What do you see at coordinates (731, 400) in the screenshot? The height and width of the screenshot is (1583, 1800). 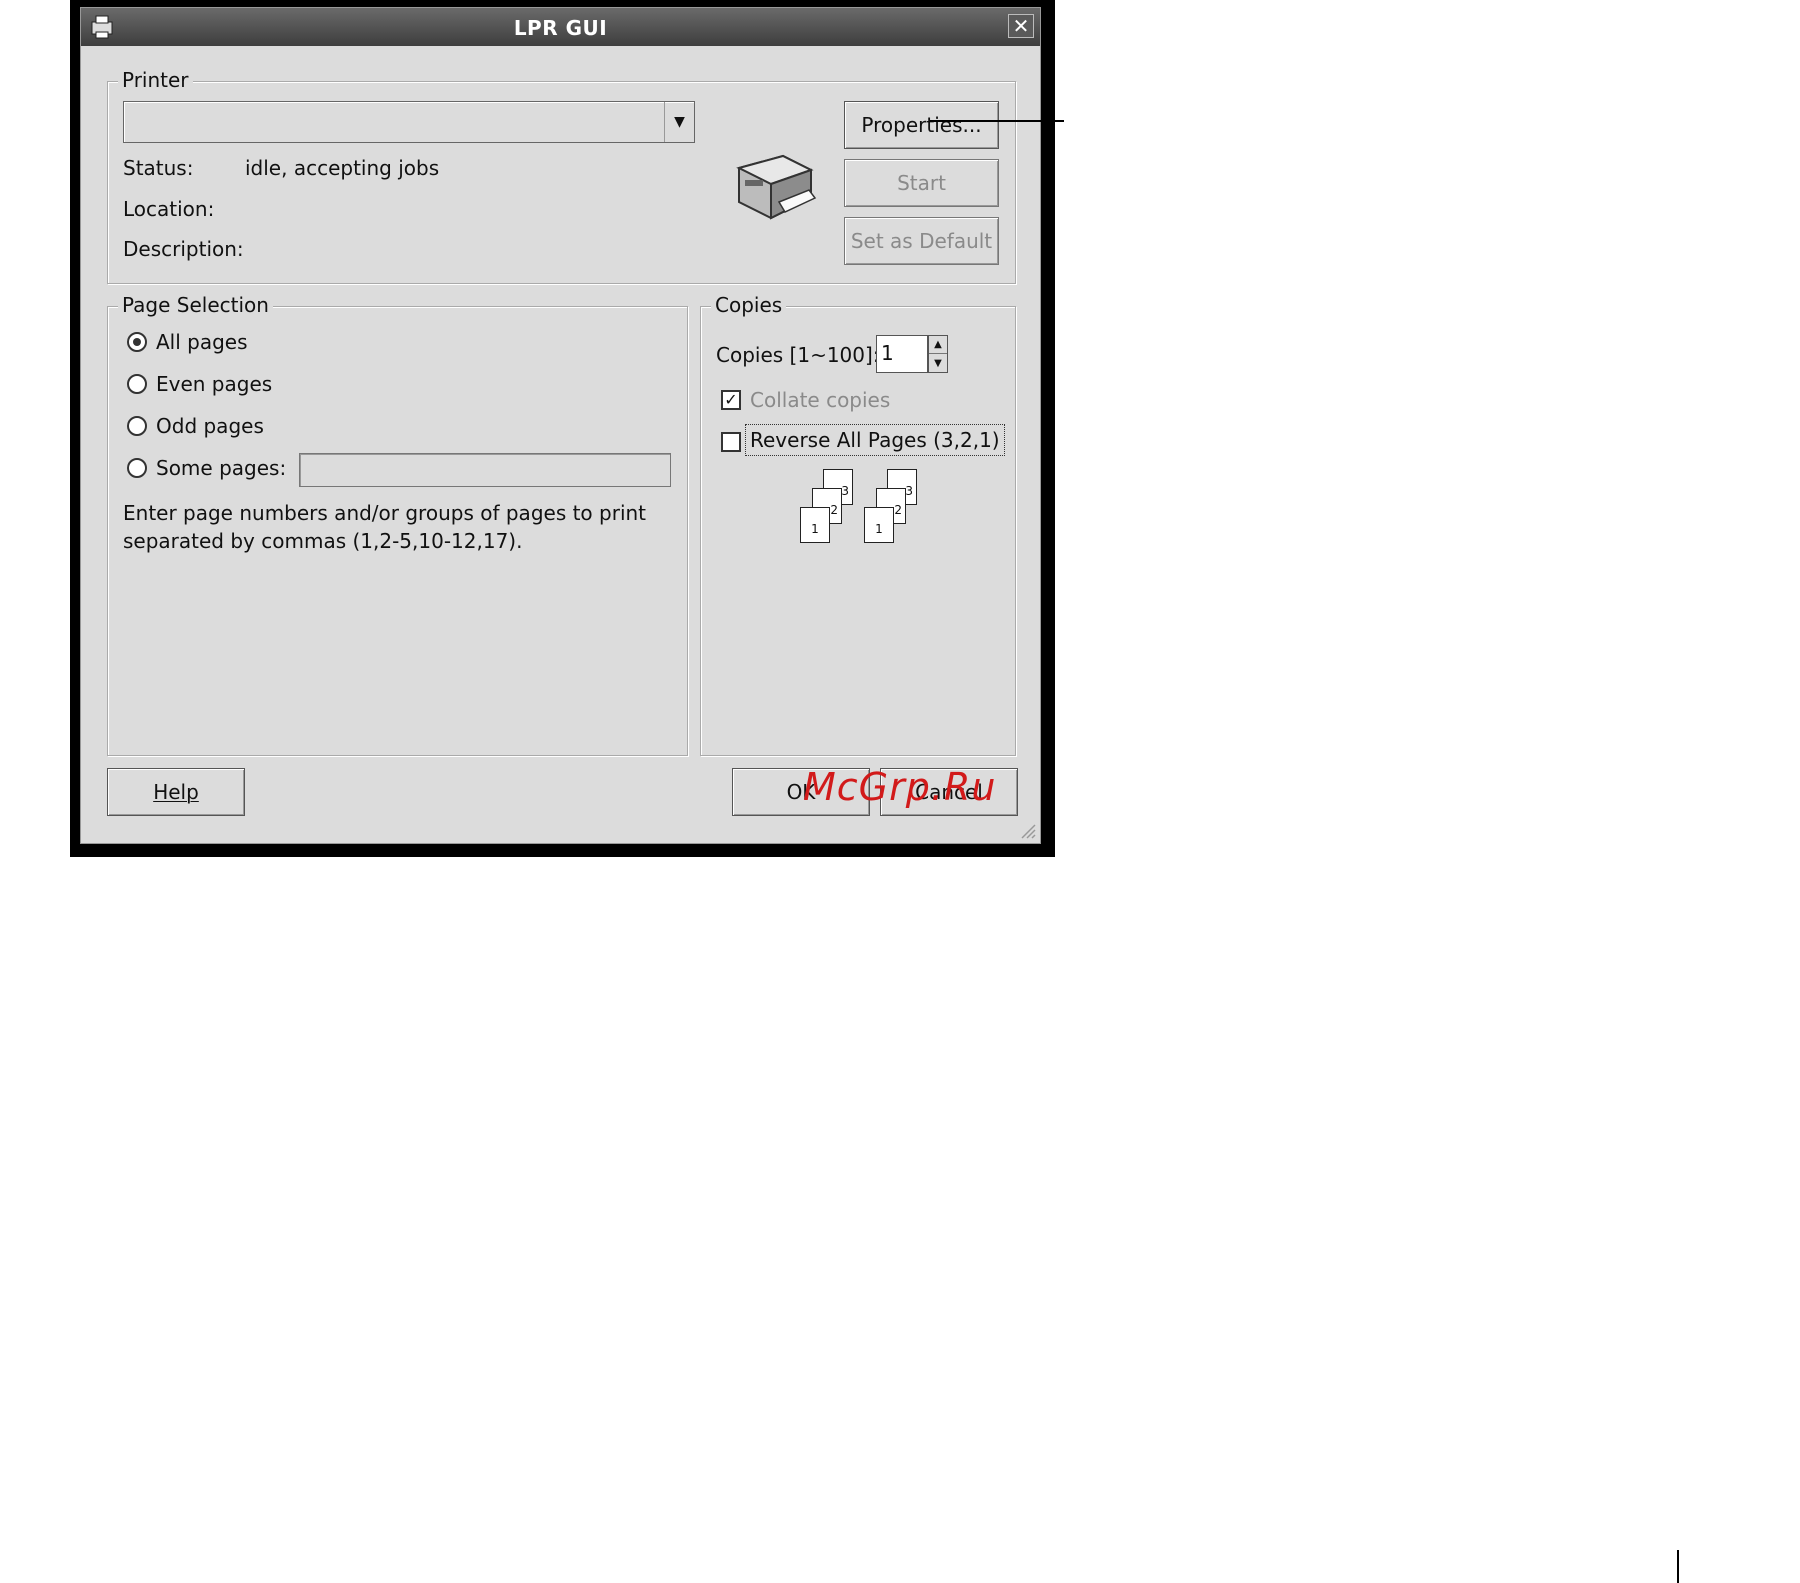 I see `collate-checkbox: ✓` at bounding box center [731, 400].